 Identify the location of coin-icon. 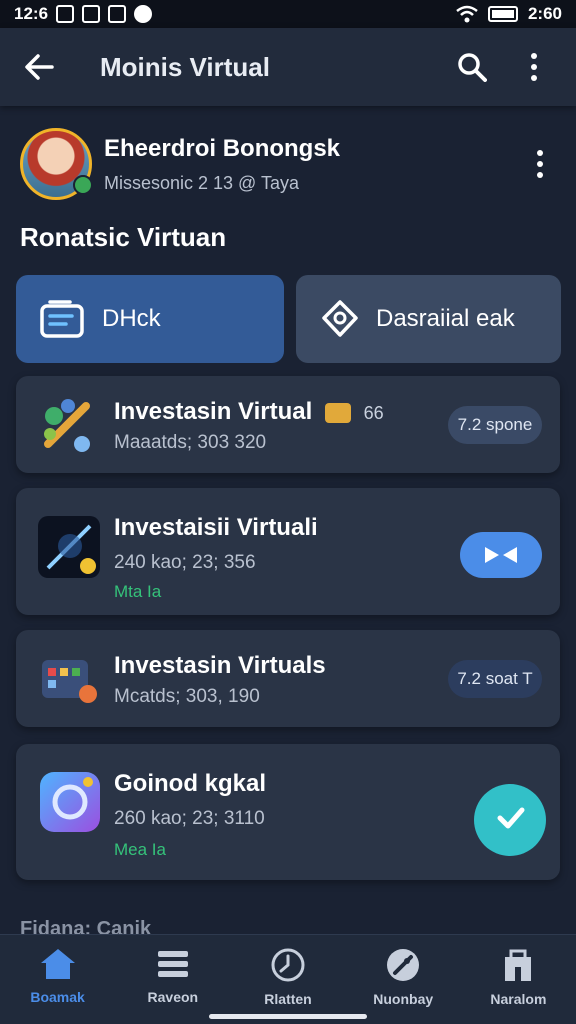
(337, 412).